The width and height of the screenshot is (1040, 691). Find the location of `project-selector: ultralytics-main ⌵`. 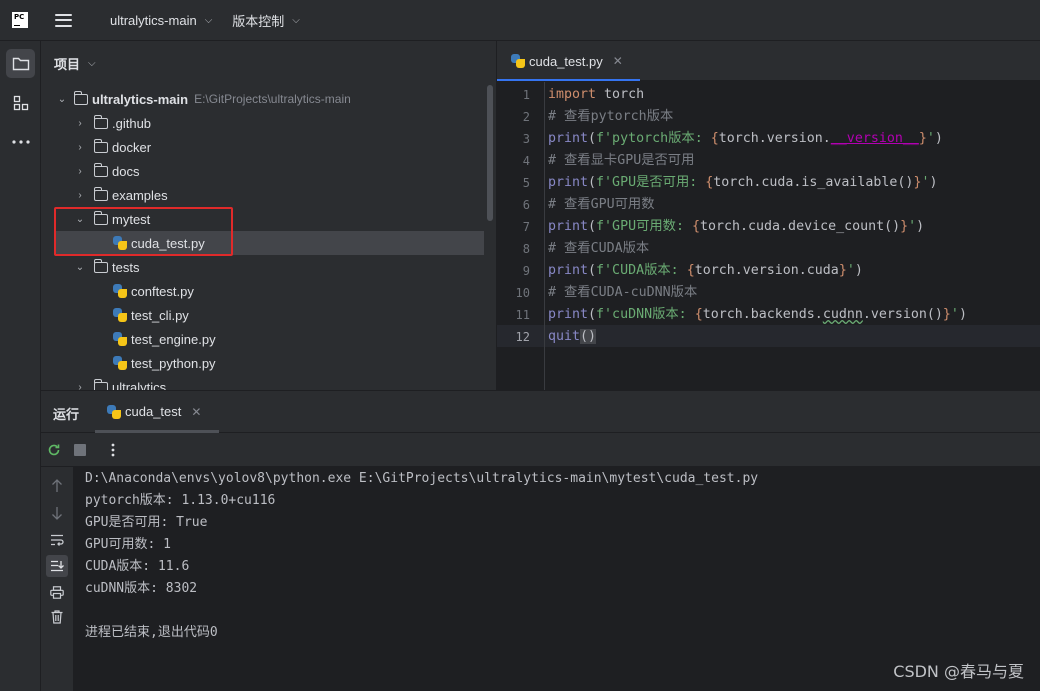

project-selector: ultralytics-main ⌵ is located at coordinates (161, 20).